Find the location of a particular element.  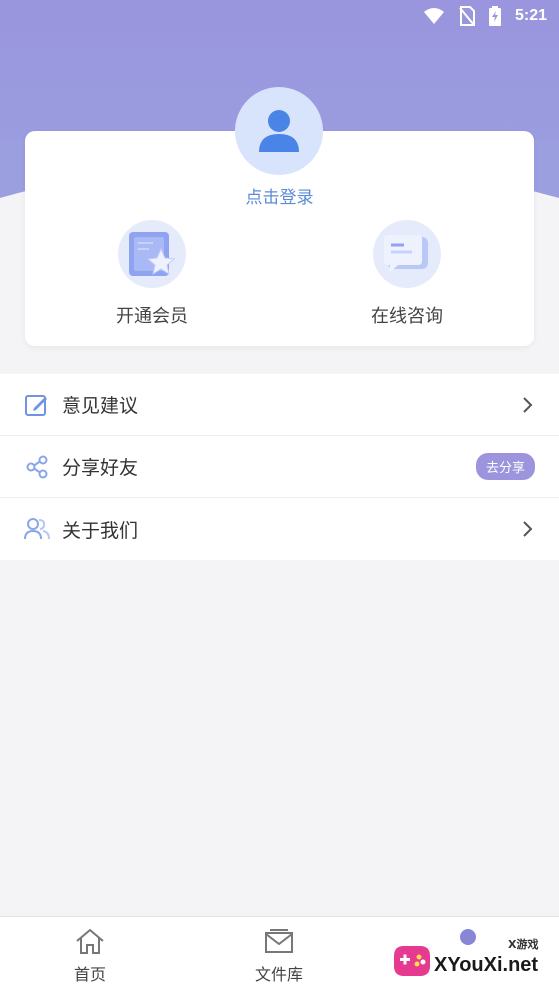

tab-home: 首页 is located at coordinates (90, 956).